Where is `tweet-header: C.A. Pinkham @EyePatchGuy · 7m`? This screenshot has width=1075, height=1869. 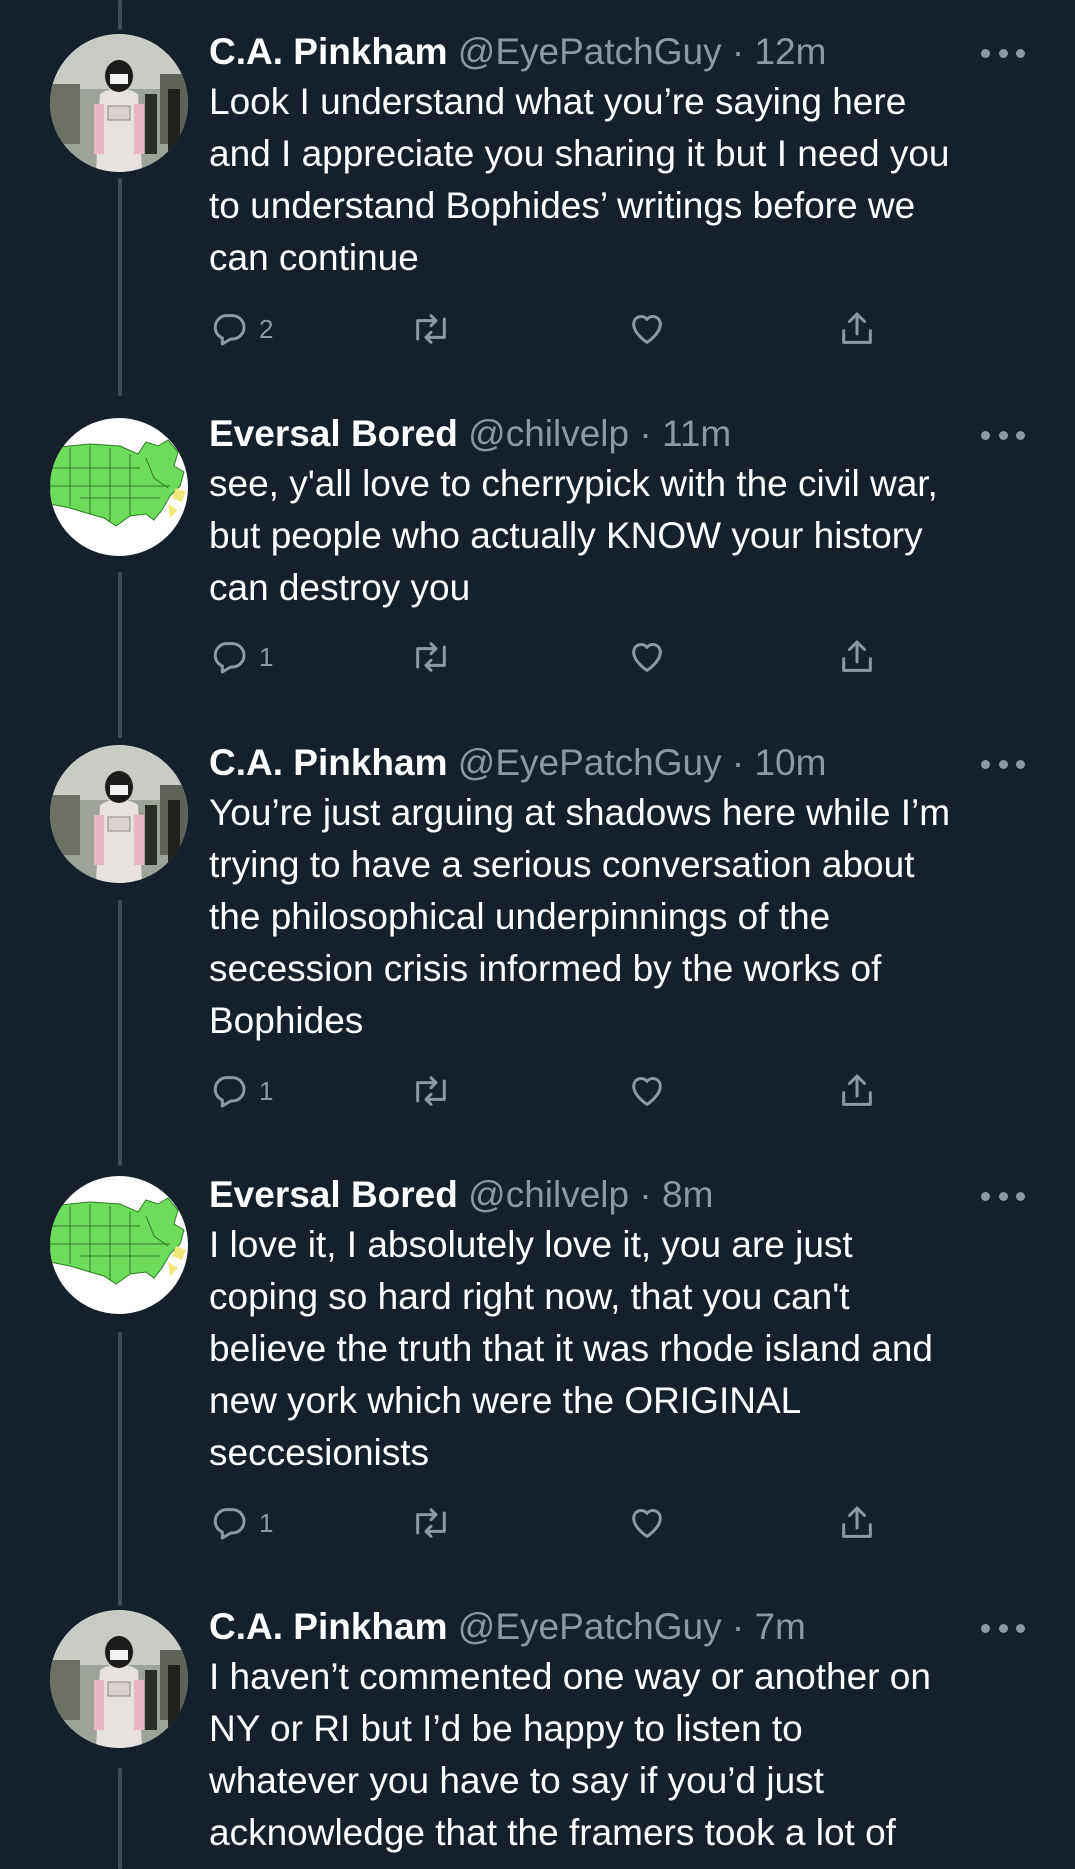
tweet-header: C.A. Pinkham @EyePatchGuy · 7m is located at coordinates (619, 1627).